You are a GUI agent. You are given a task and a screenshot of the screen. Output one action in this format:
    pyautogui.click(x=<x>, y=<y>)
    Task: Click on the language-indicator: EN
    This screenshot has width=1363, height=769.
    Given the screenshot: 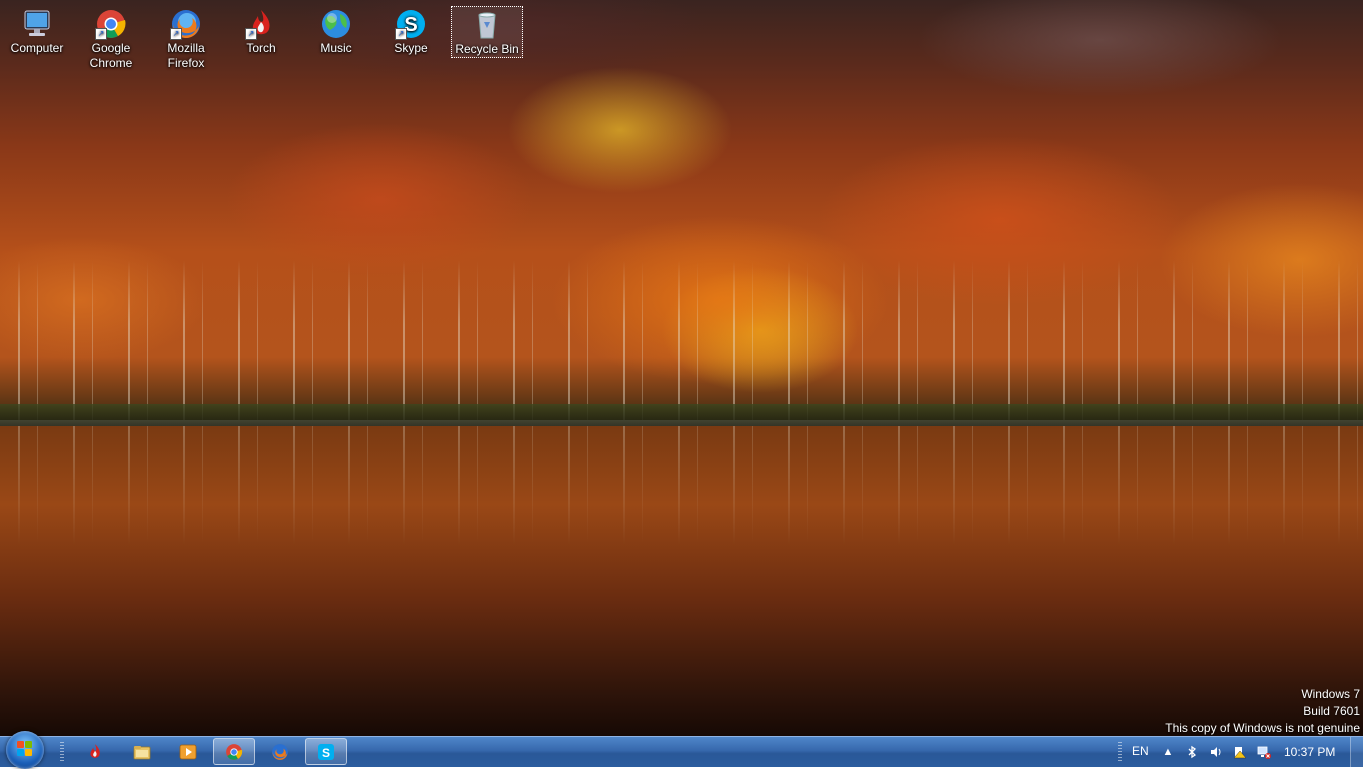 What is the action you would take?
    pyautogui.click(x=1140, y=751)
    